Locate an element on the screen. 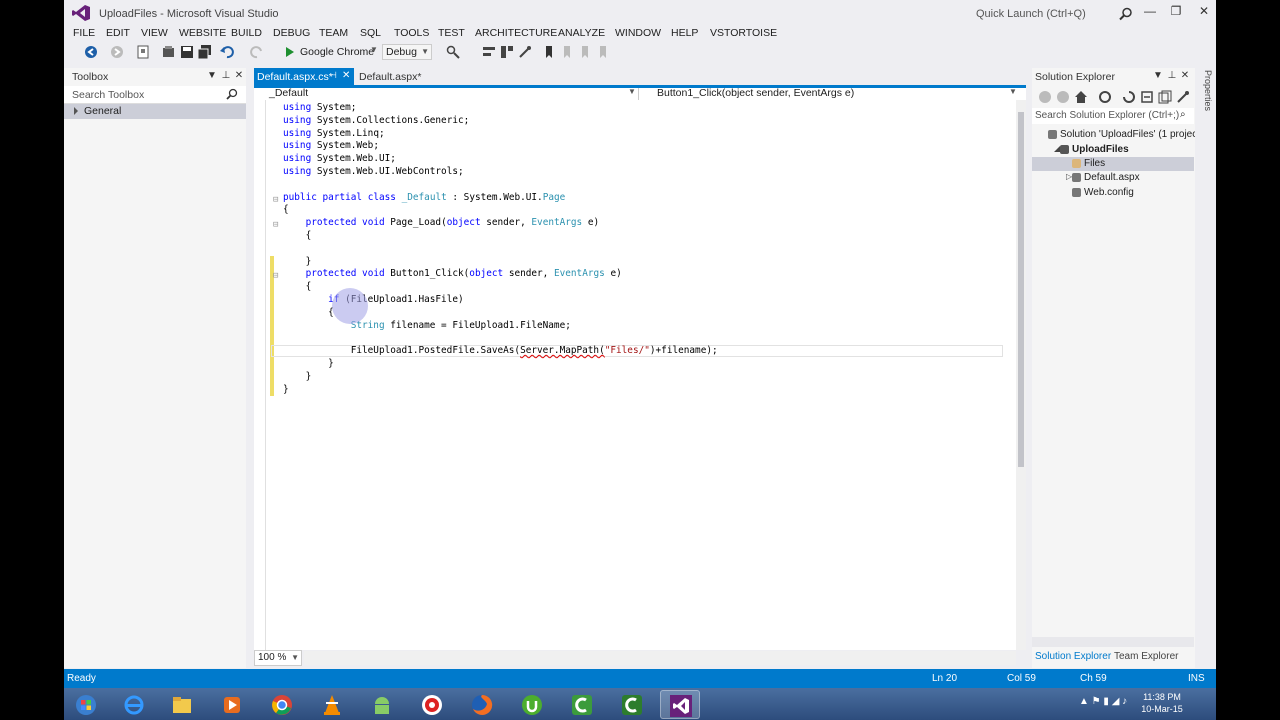  menu-build: BUILD is located at coordinates (246, 33).